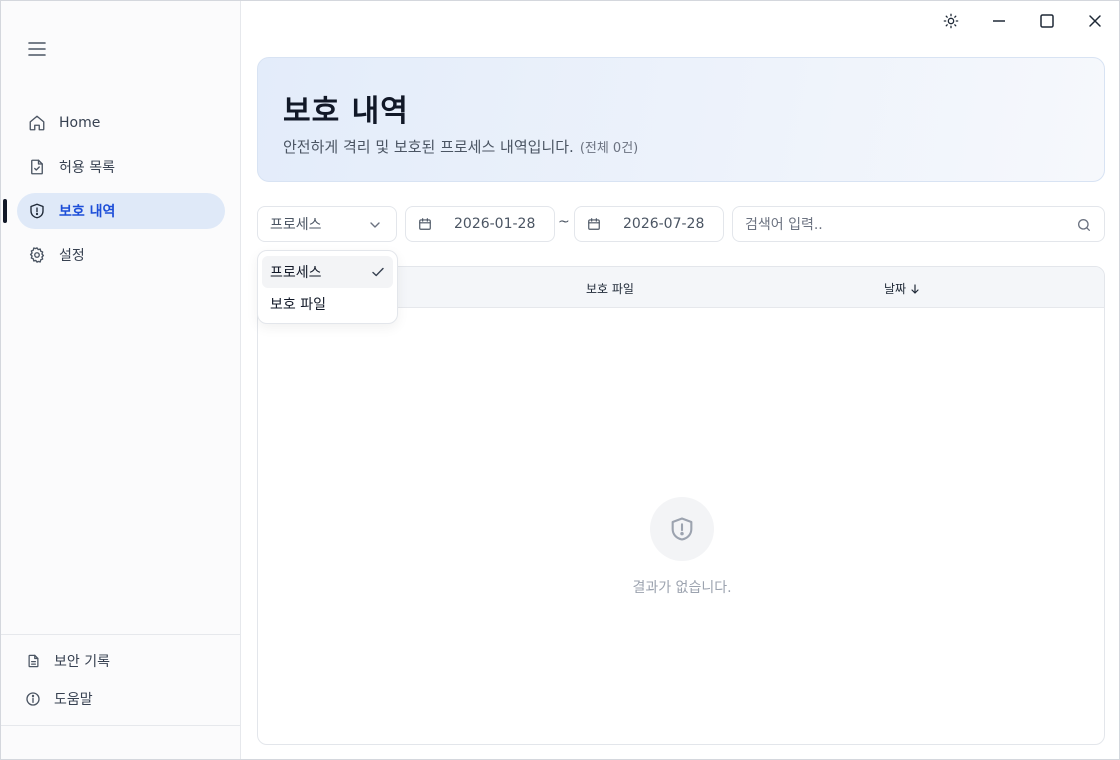  I want to click on maximize-button, so click(1047, 21).